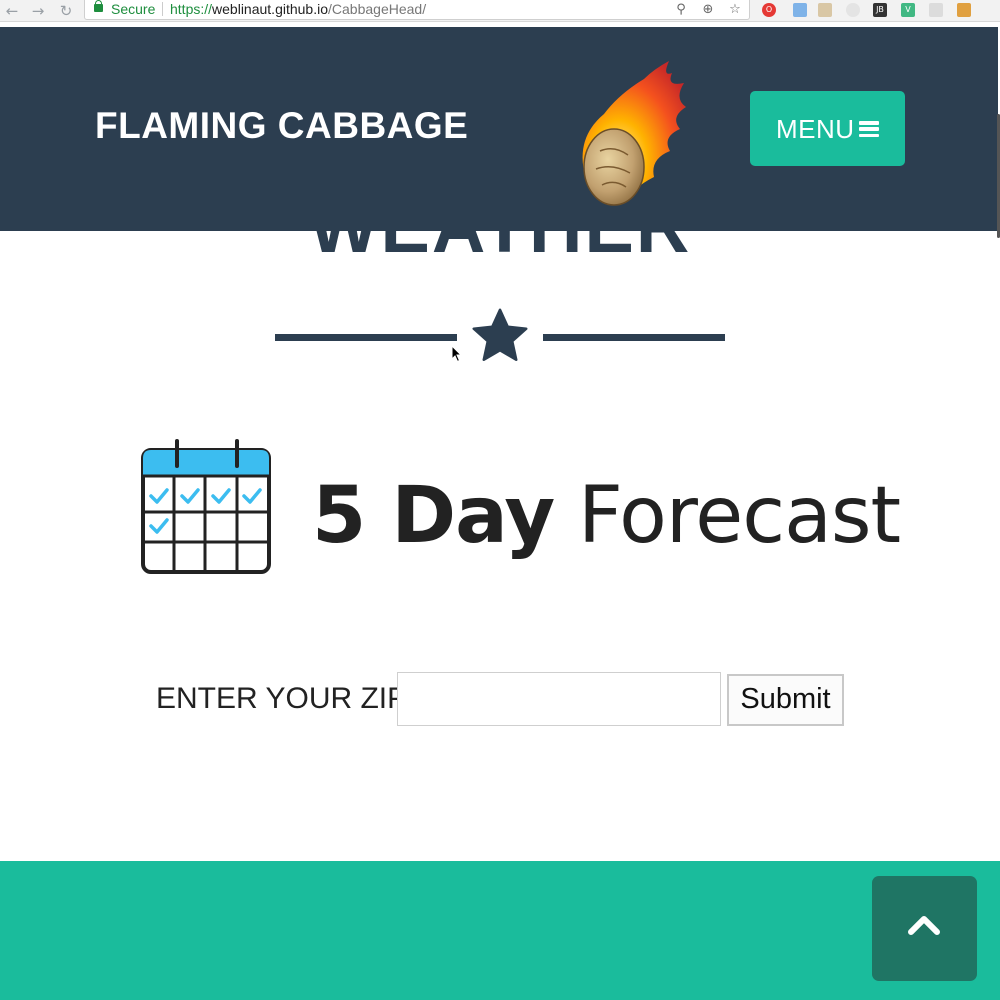 This screenshot has width=1000, height=1000. Describe the element at coordinates (377, 9) in the screenshot. I see `url-path: /CabbageHead/` at that location.